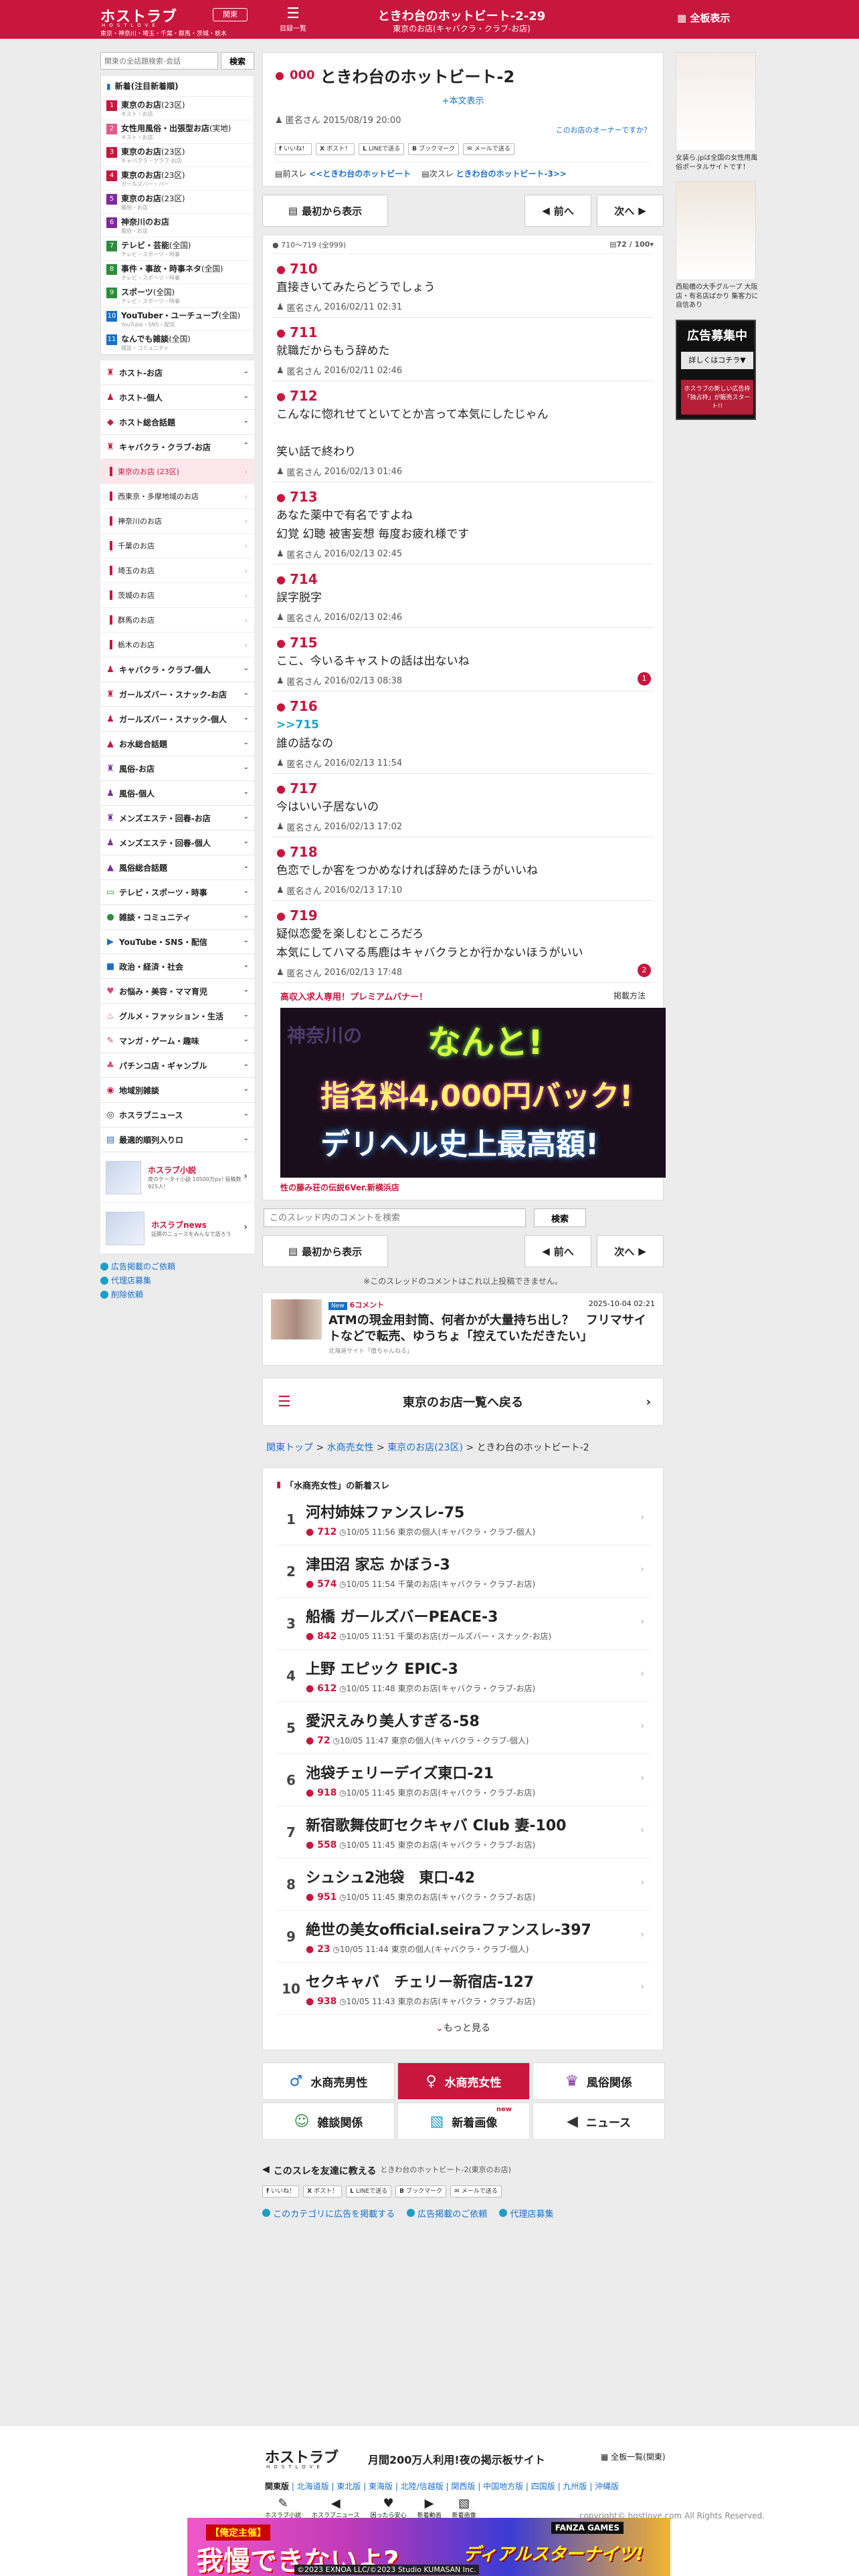  I want to click on premium-banner-image: 神奈川の なんと! 指名料4,000円バック! デリヘル史上最高額!, so click(473, 1093).